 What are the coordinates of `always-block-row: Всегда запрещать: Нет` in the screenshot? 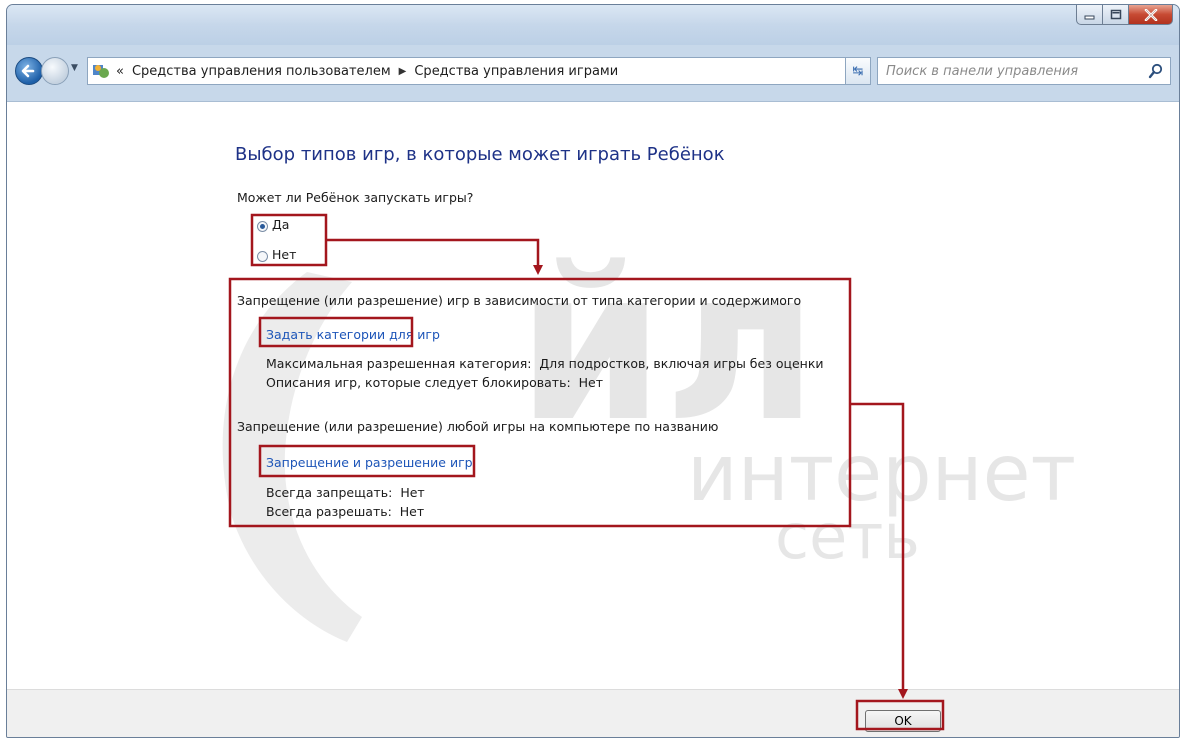 It's located at (345, 492).